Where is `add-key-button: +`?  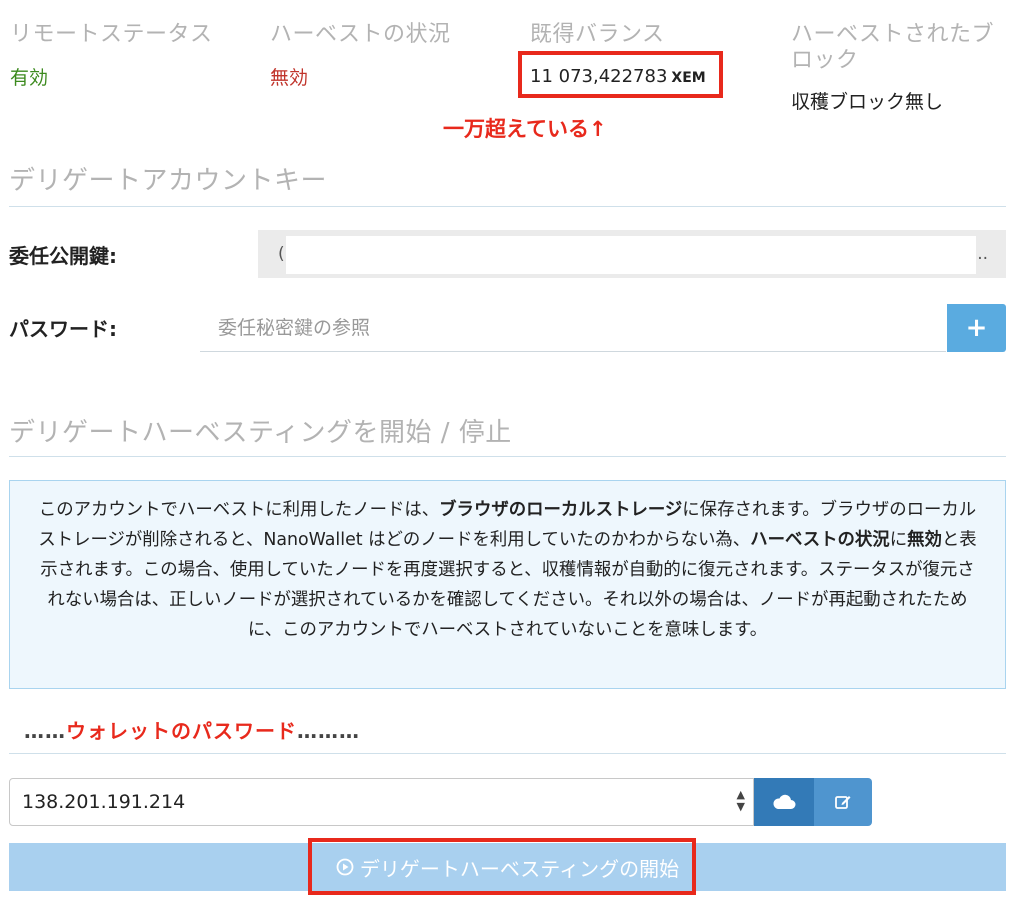
add-key-button: + is located at coordinates (976, 328).